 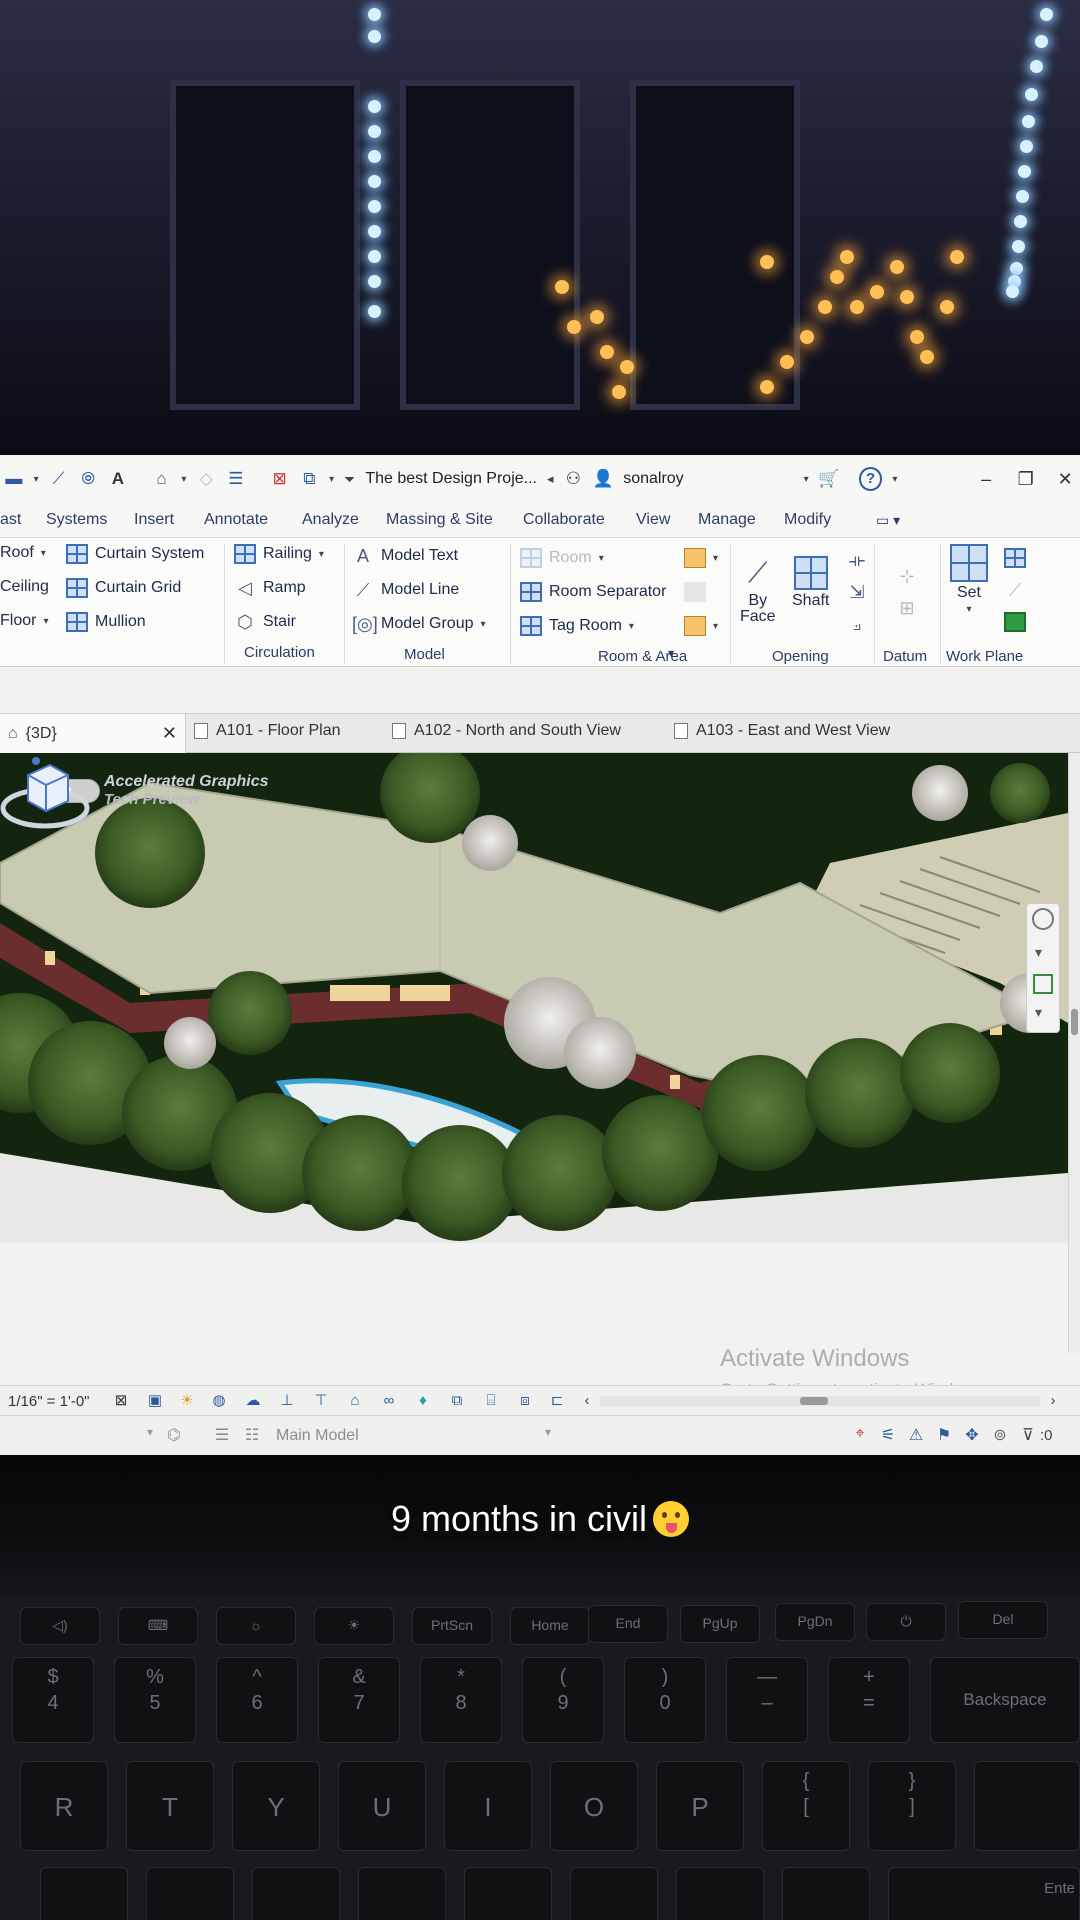 What do you see at coordinates (118, 479) in the screenshot?
I see `text-tool-icon: A` at bounding box center [118, 479].